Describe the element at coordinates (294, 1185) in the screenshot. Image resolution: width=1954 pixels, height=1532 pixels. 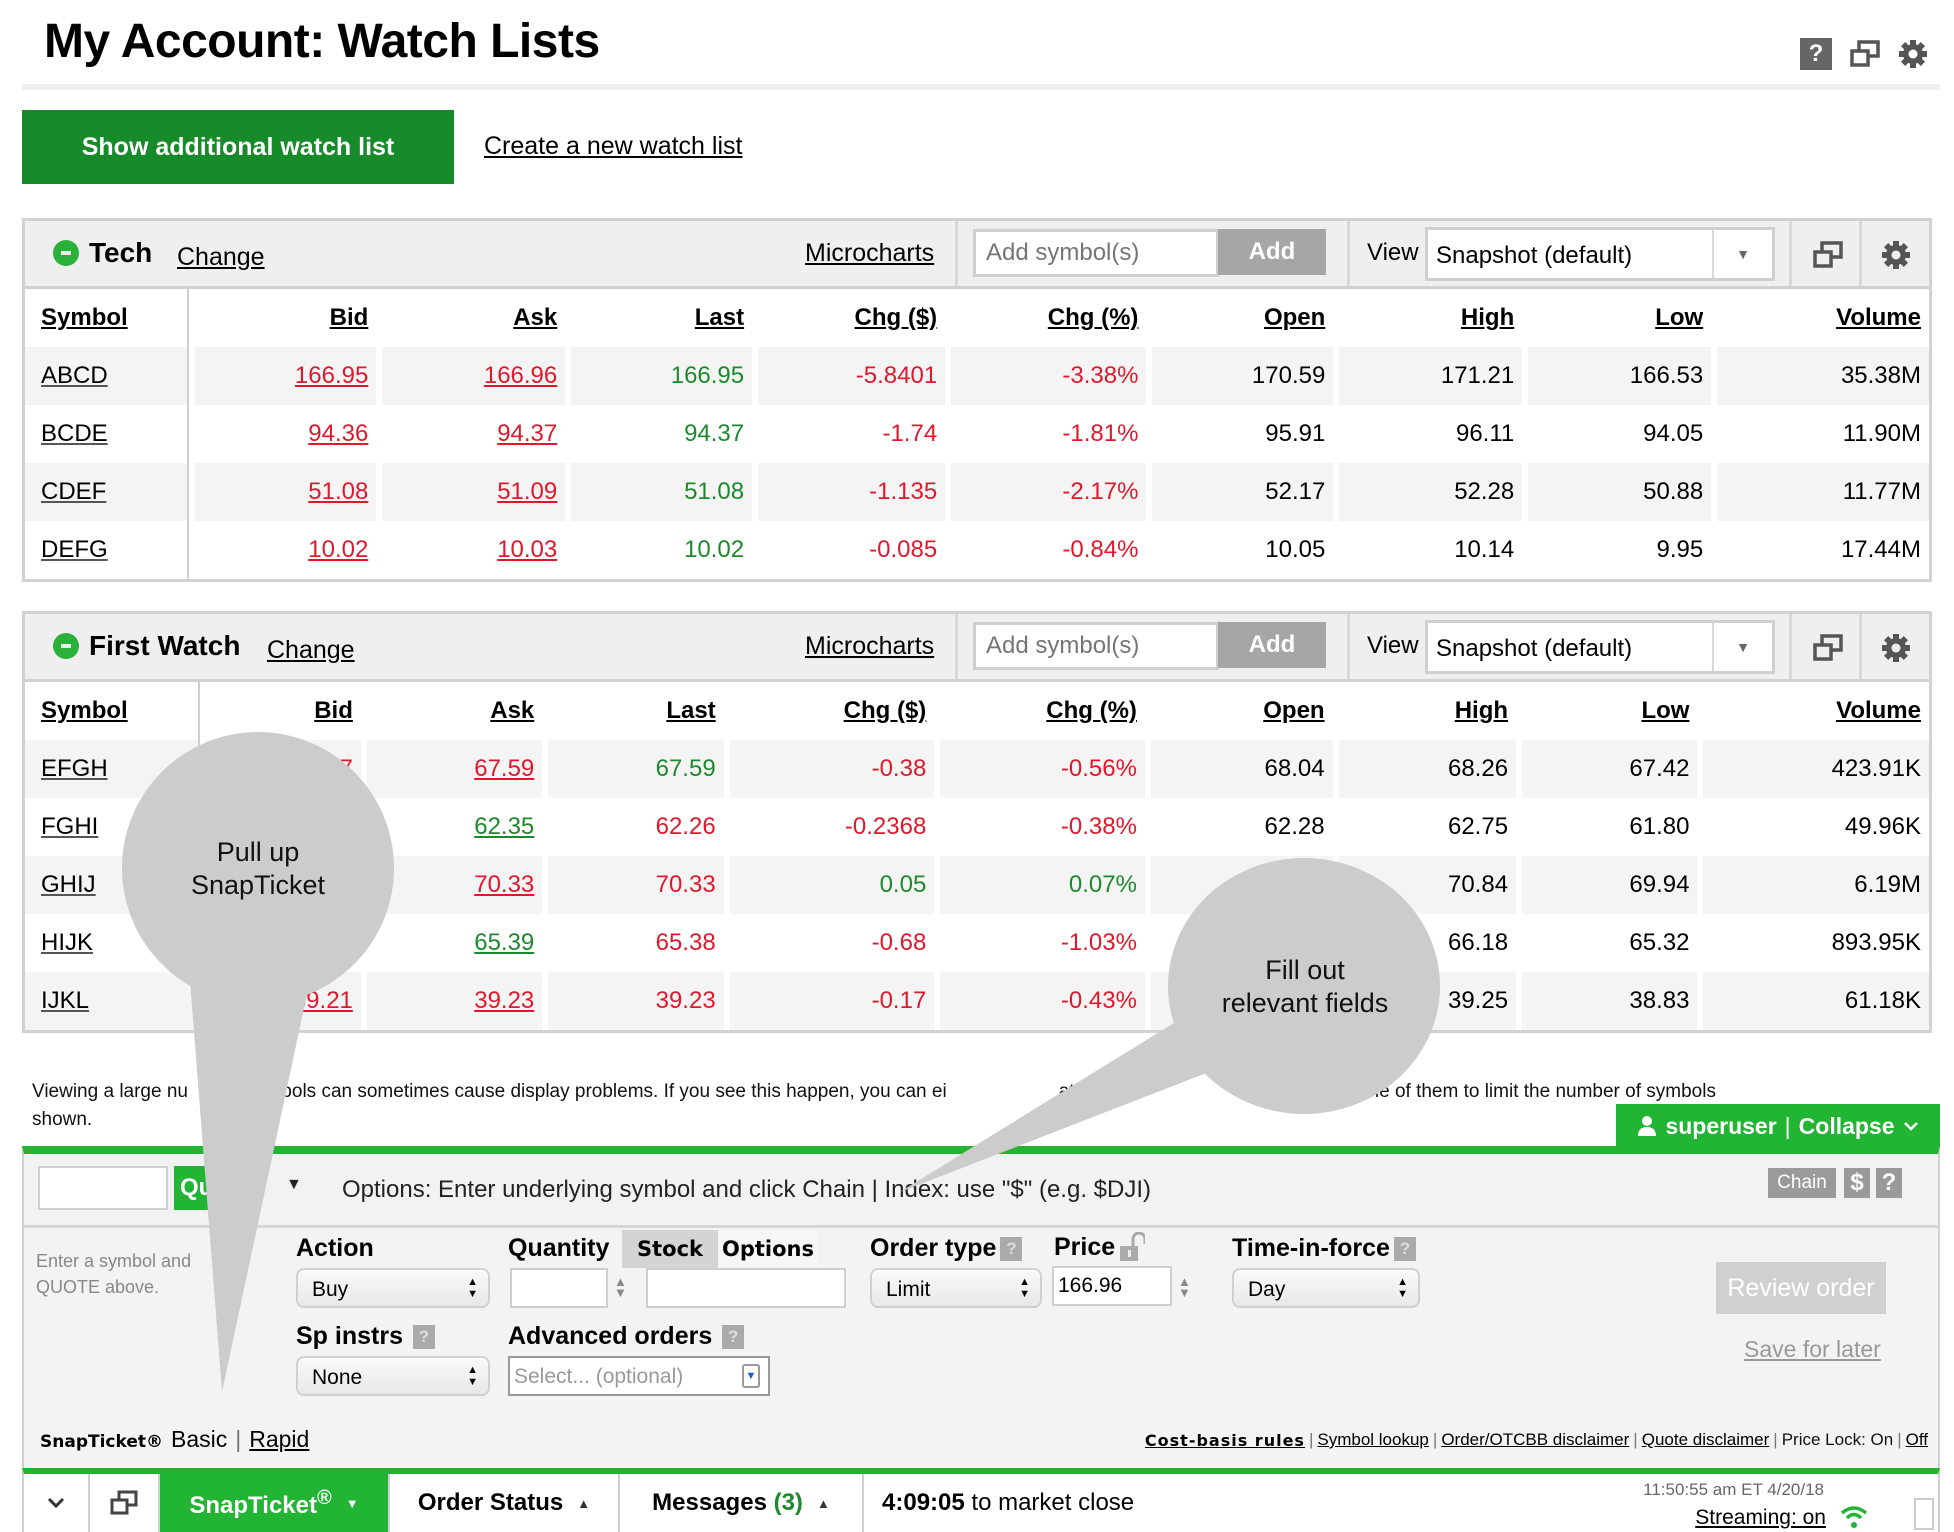
I see `quote-dropdown-icon: ▼` at that location.